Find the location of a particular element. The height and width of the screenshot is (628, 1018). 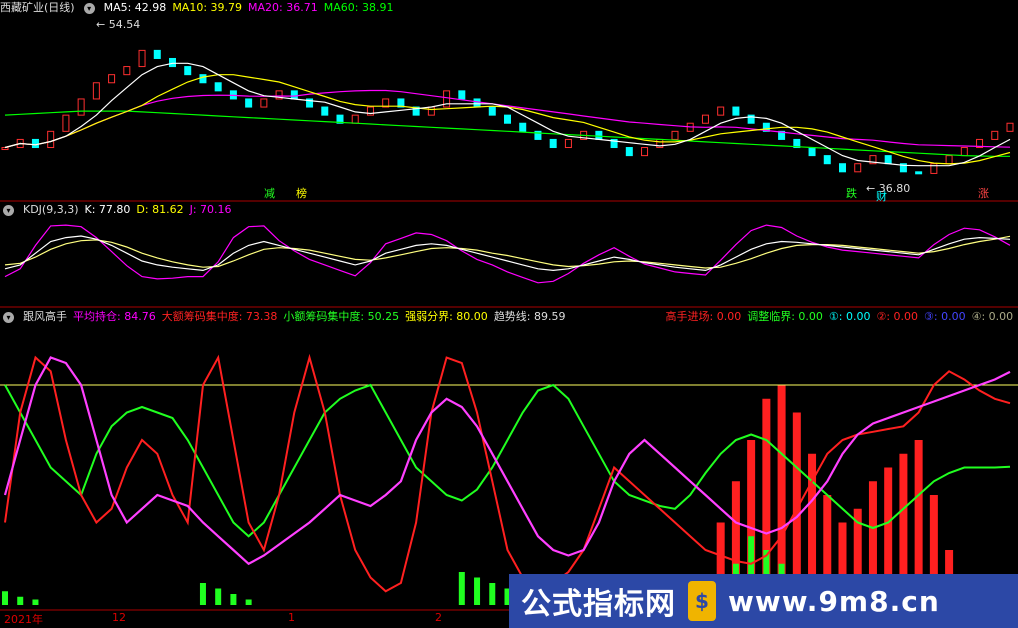

kdj-j: J: 70.16 is located at coordinates (210, 209).